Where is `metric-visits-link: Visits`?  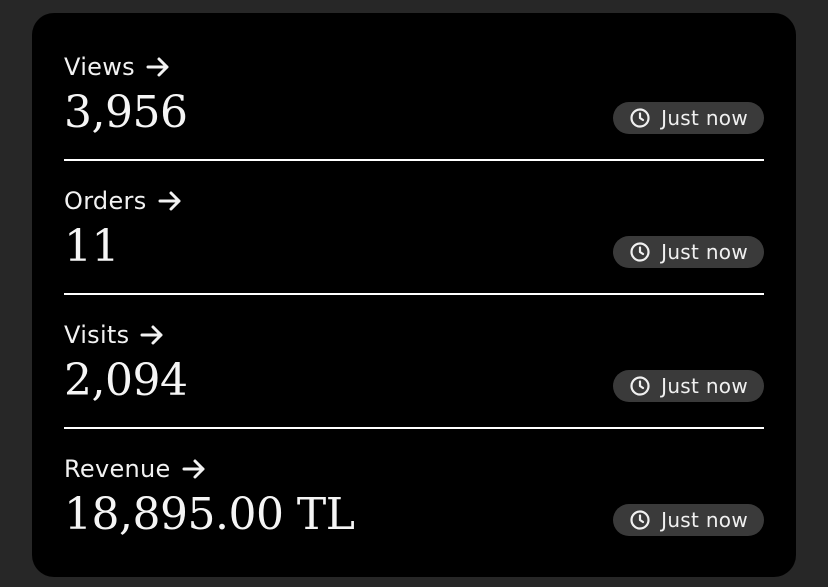
metric-visits-link: Visits is located at coordinates (114, 335).